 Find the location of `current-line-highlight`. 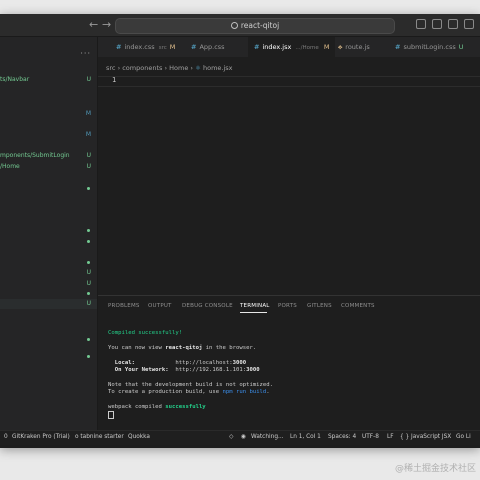

current-line-highlight is located at coordinates (289, 81).